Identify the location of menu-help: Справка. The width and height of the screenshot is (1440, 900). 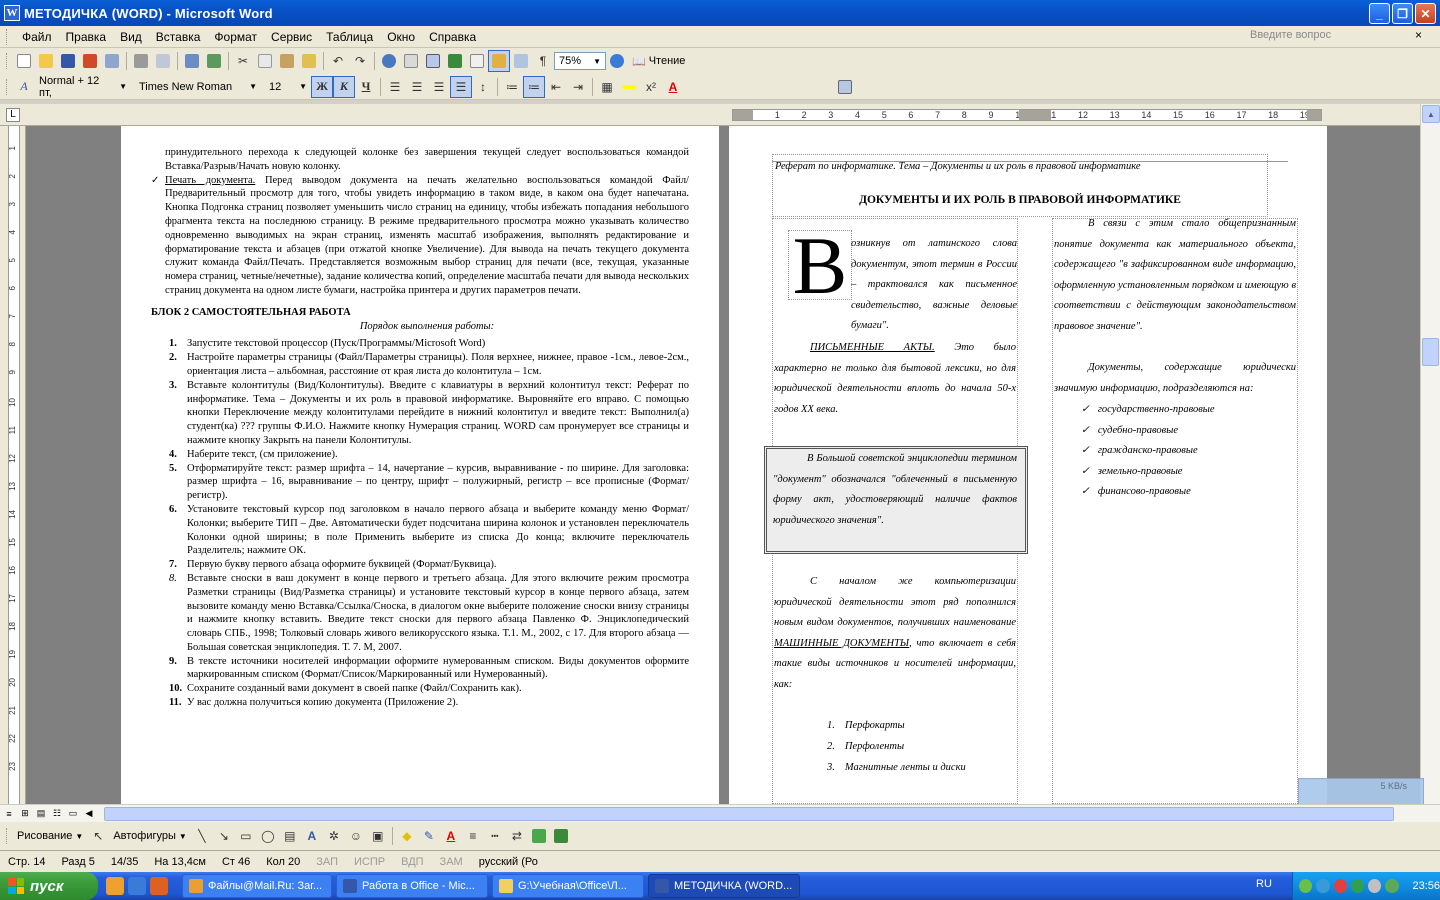
(452, 37).